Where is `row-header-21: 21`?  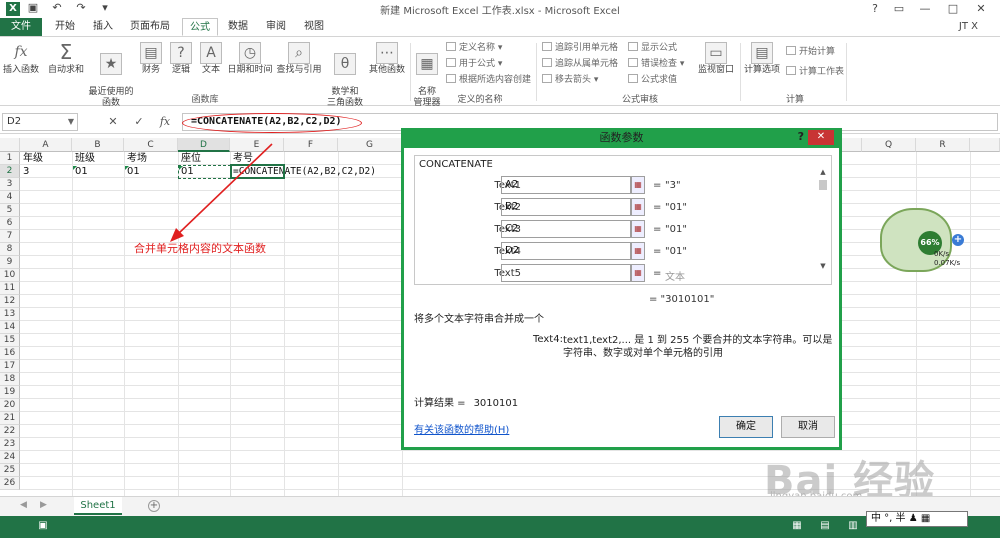
row-header-21: 21 is located at coordinates (10, 418).